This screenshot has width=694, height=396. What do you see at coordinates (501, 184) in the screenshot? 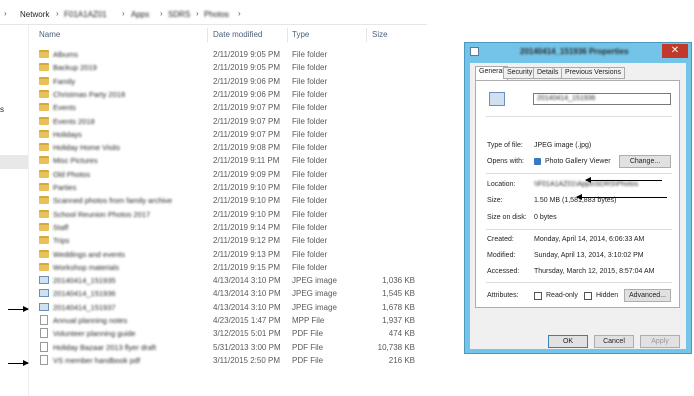
I see `location-label: Location:` at bounding box center [501, 184].